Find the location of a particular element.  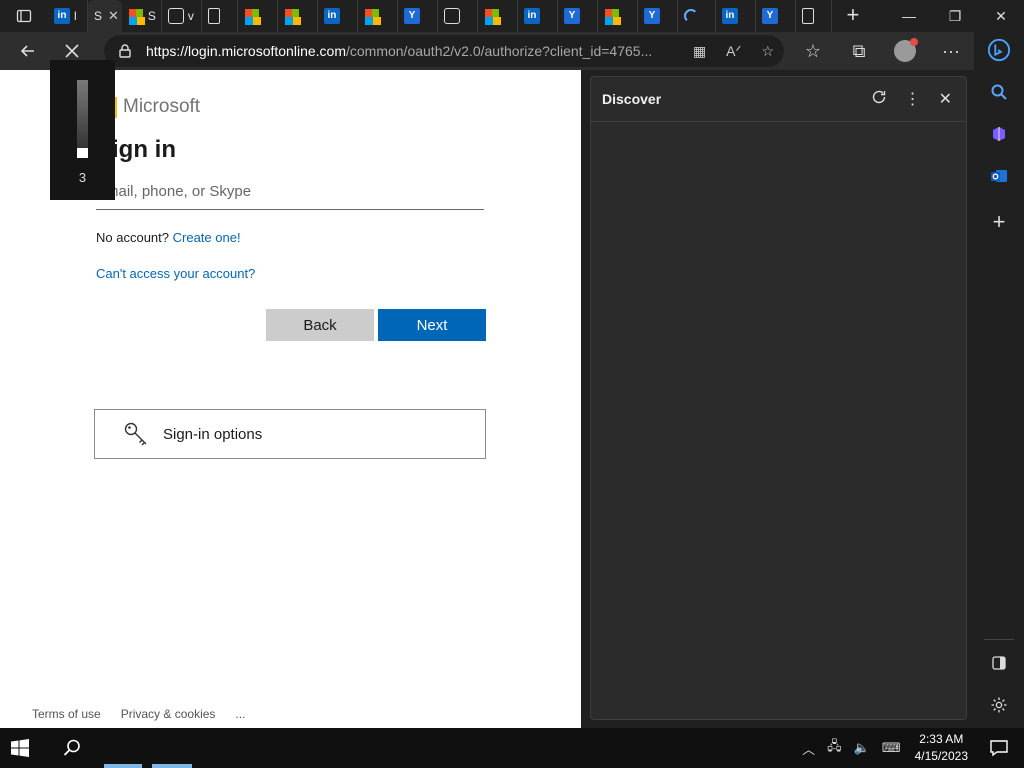

clock: 2:33 AM 4/15/2023 is located at coordinates (941, 748).